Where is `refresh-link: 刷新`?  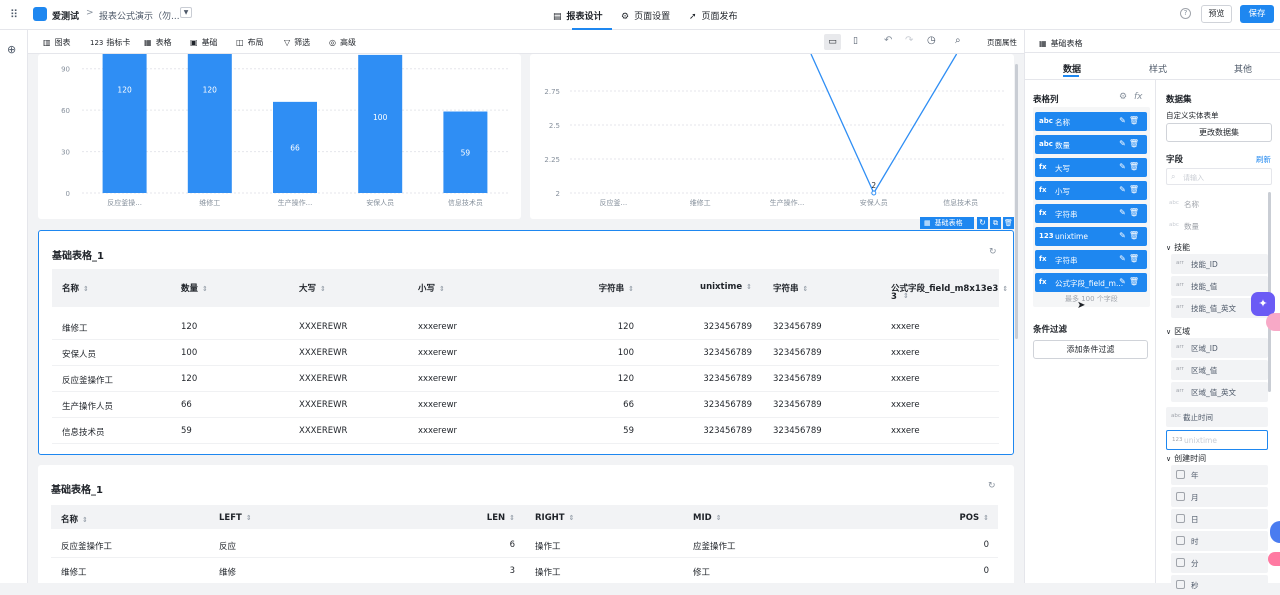
refresh-link: 刷新 is located at coordinates (1263, 159).